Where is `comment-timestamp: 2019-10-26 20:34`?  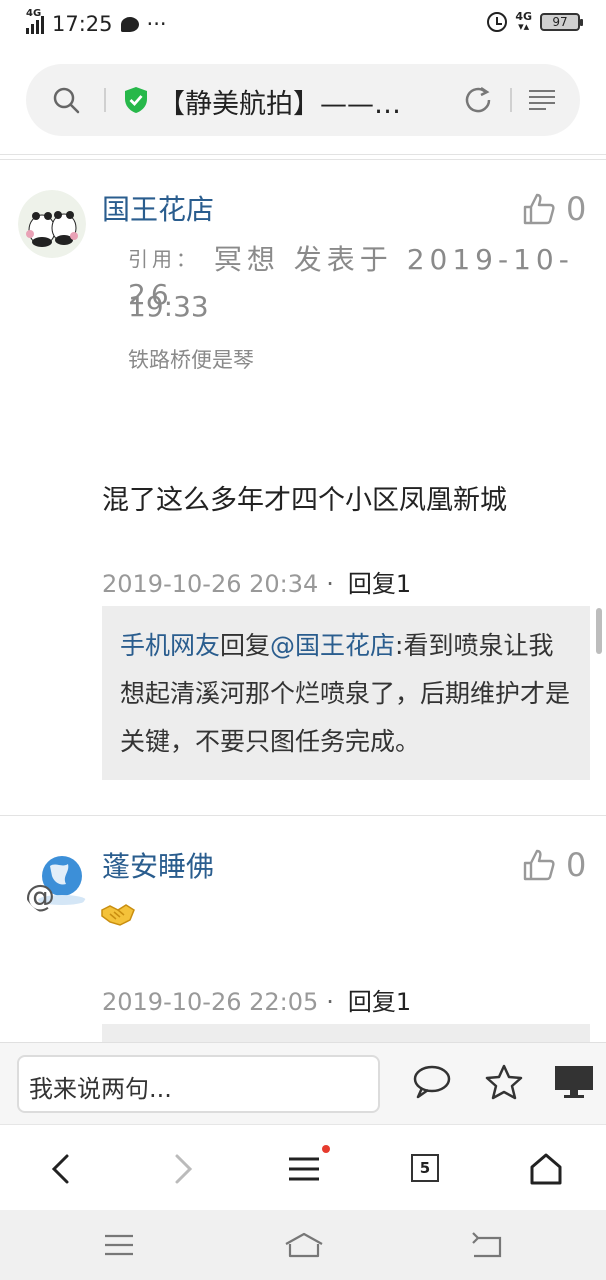 comment-timestamp: 2019-10-26 20:34 is located at coordinates (210, 584).